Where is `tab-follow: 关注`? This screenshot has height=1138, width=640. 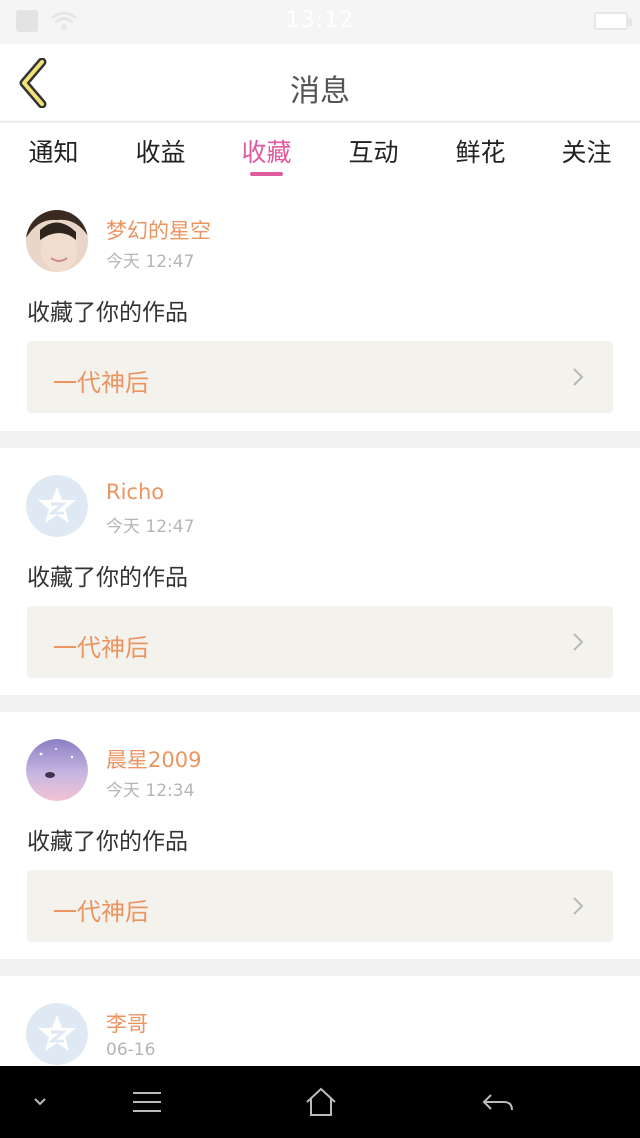 tab-follow: 关注 is located at coordinates (586, 153).